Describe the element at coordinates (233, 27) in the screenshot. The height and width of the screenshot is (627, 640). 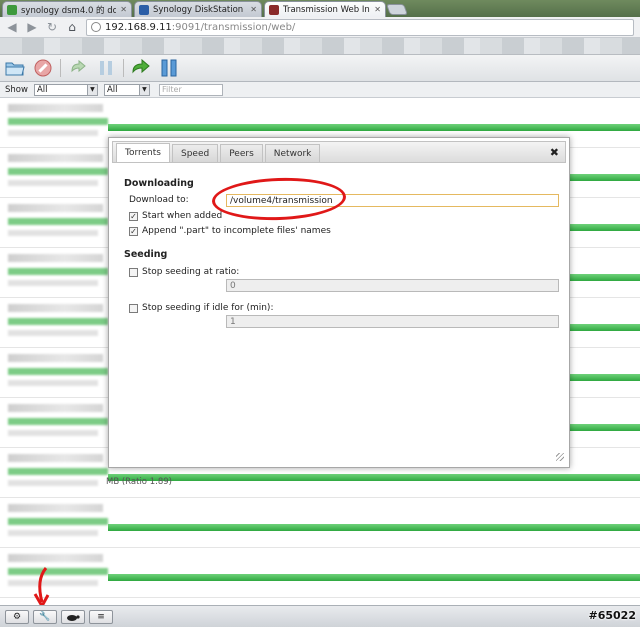
I see `url-path: :9091/transmission/web/` at that location.